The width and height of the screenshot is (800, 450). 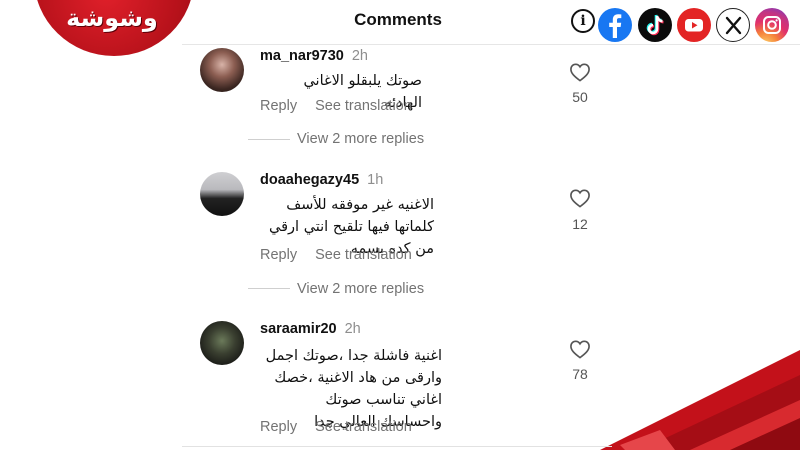 I want to click on decorative-corner, so click(x=700, y=400).